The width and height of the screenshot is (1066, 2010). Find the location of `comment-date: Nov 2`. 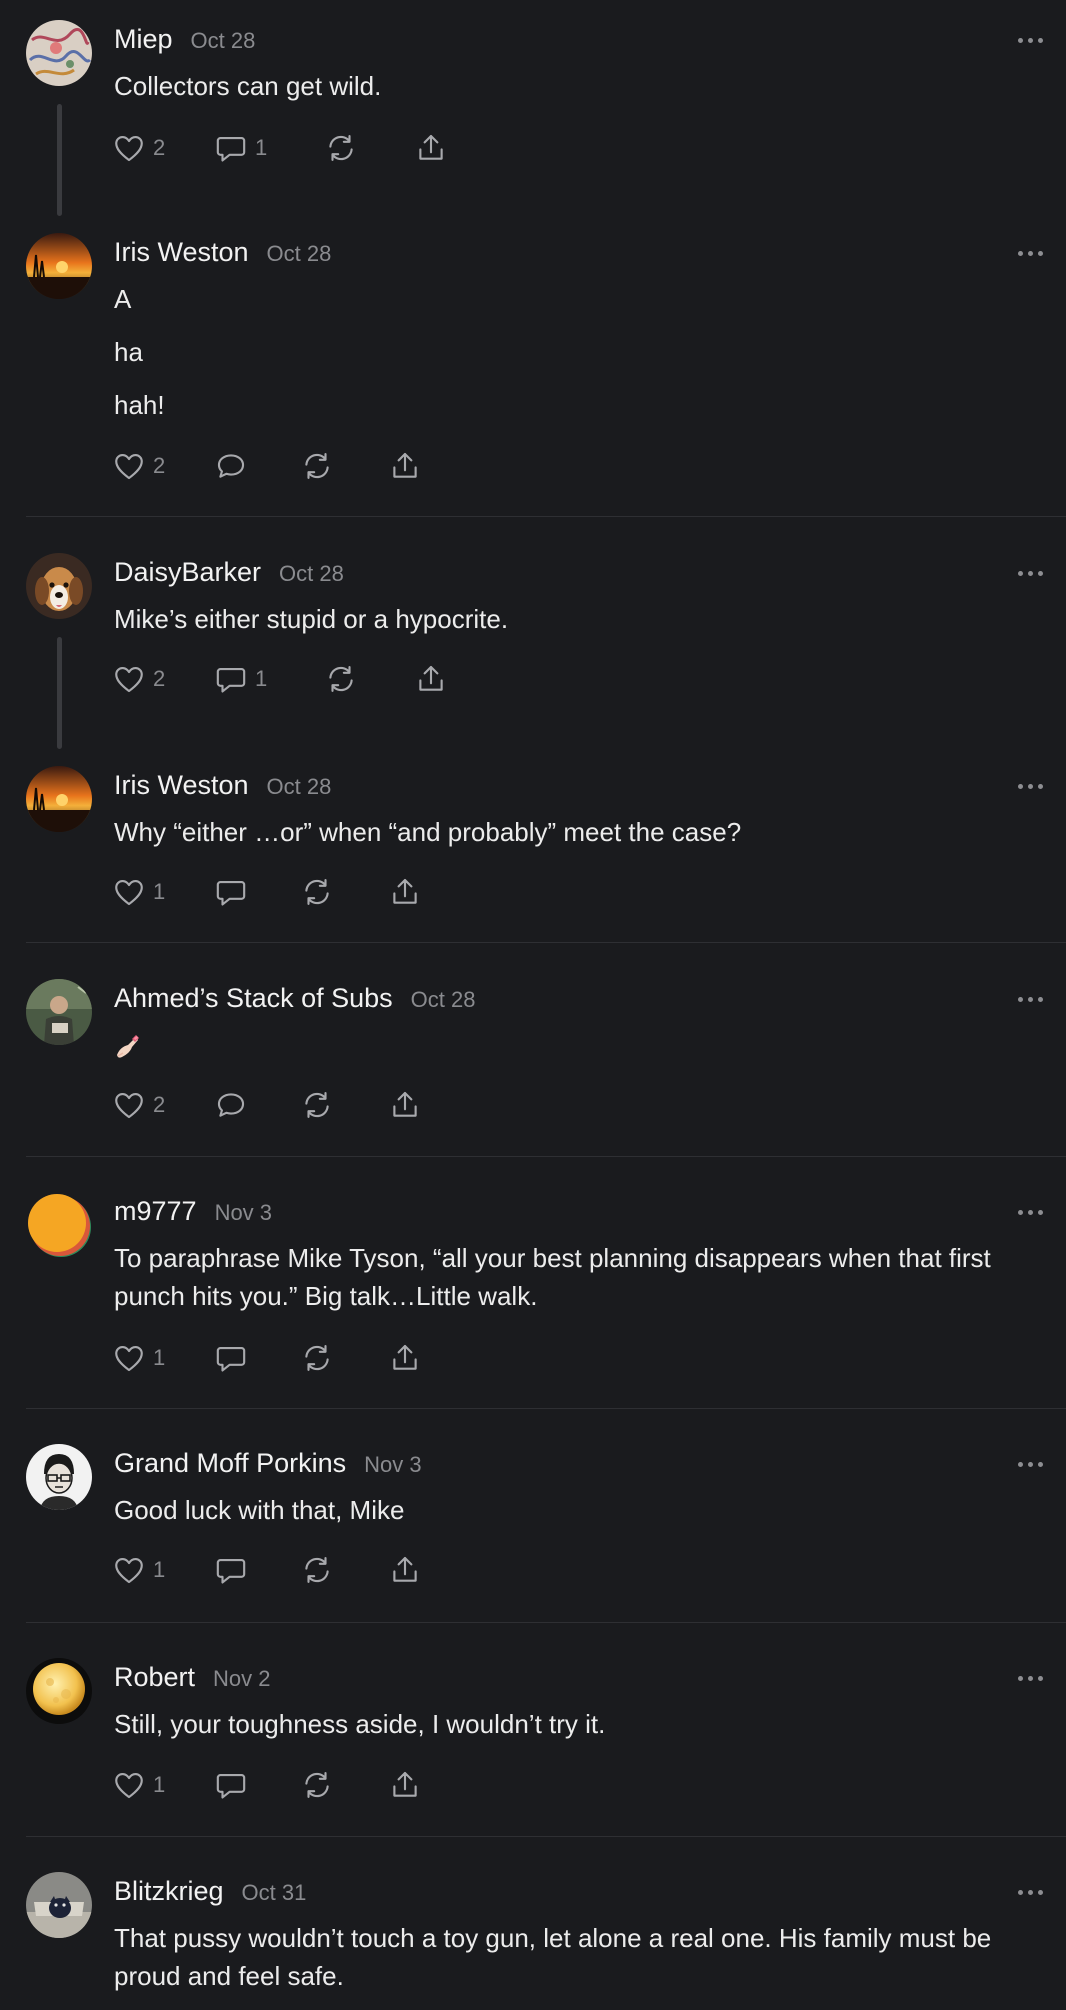

comment-date: Nov 2 is located at coordinates (241, 1679).